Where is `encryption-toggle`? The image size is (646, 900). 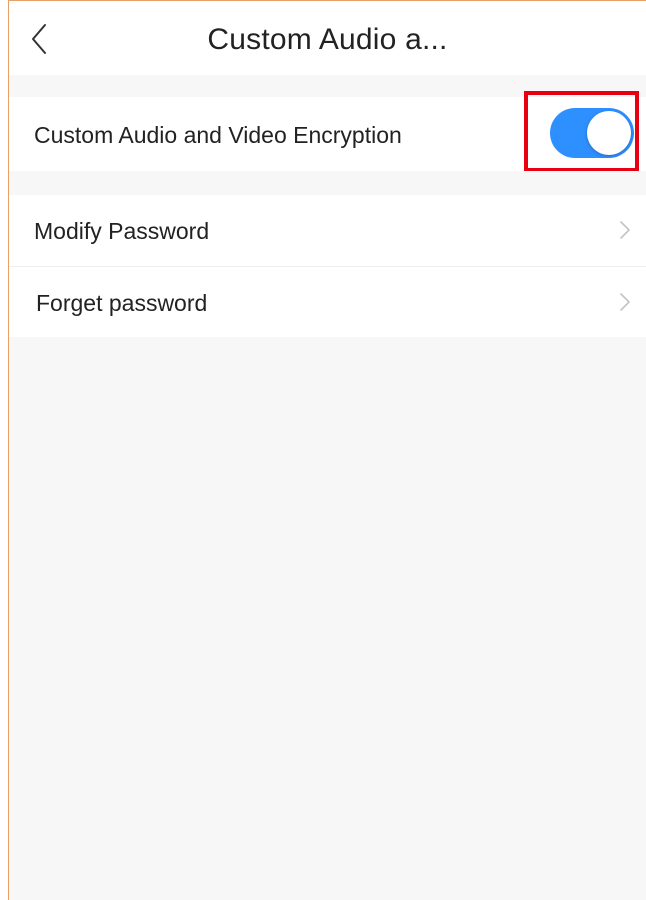
encryption-toggle is located at coordinates (592, 133).